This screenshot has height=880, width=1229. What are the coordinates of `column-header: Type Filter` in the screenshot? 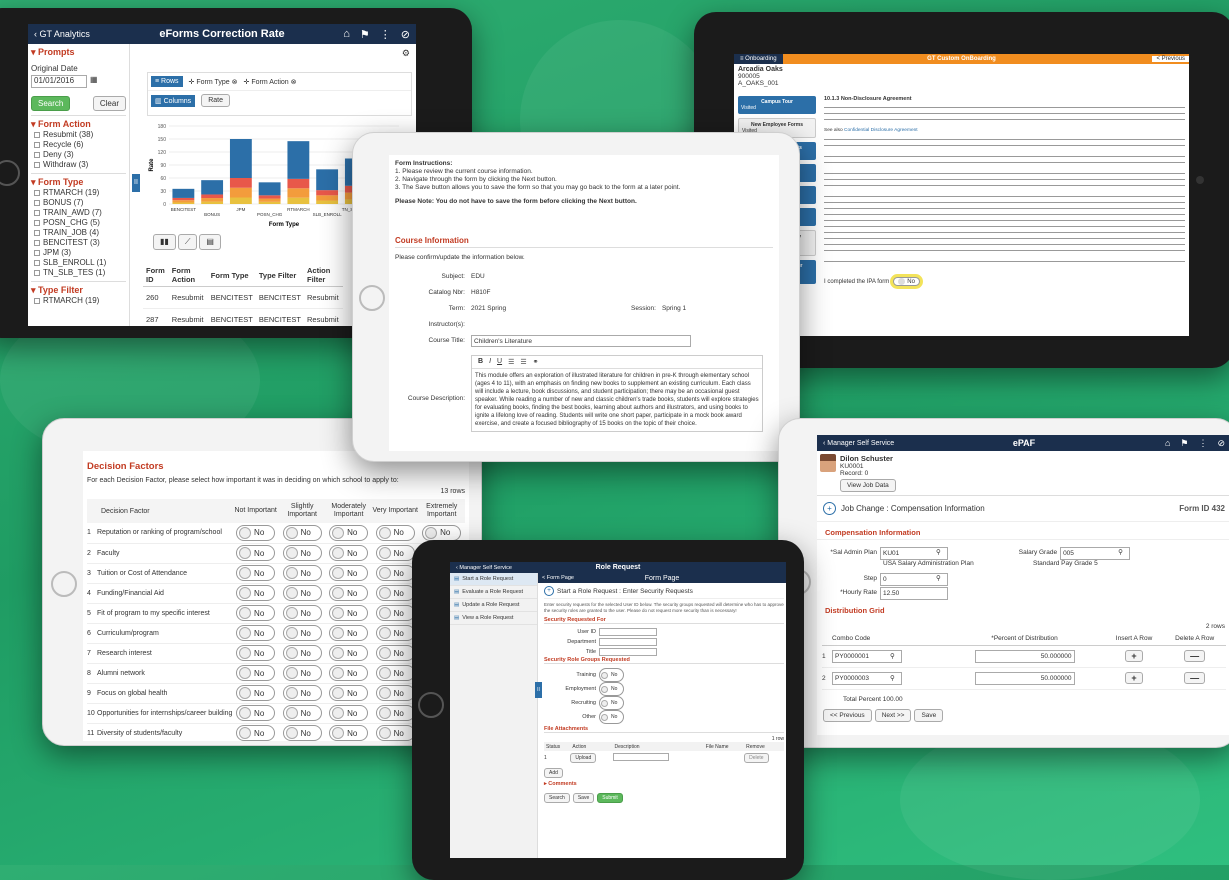 It's located at (280, 275).